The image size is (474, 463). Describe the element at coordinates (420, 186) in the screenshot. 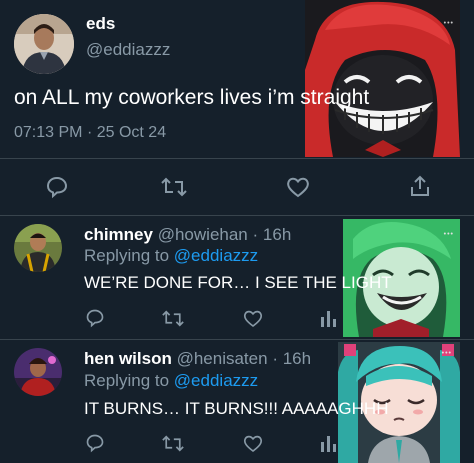

I see `share-icon` at that location.